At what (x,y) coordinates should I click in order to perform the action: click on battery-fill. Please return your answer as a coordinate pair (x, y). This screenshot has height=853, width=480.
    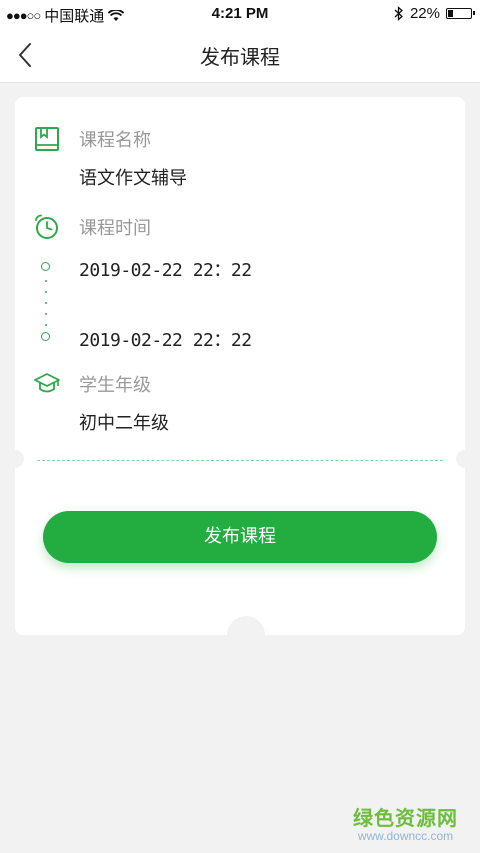
    Looking at the image, I should click on (450, 13).